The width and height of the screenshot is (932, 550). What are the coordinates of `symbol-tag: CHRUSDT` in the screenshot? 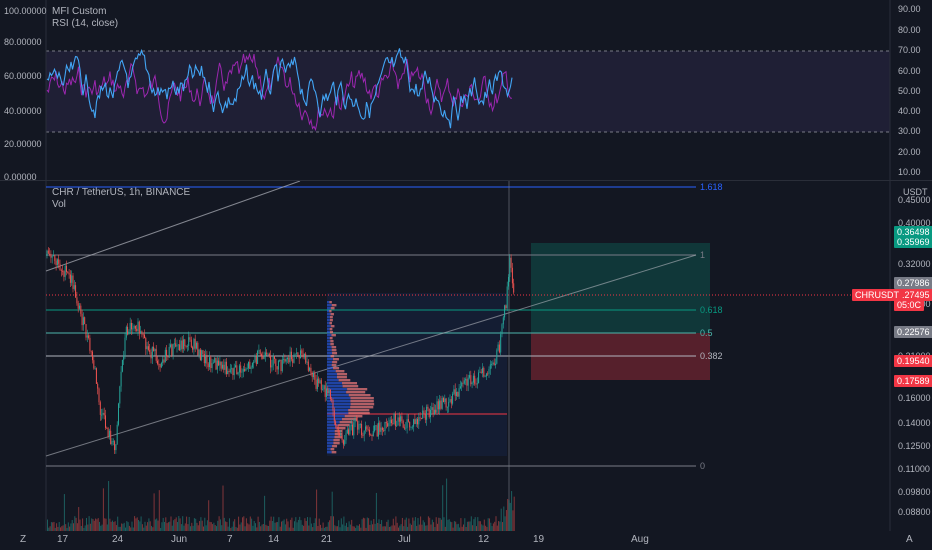 It's located at (877, 295).